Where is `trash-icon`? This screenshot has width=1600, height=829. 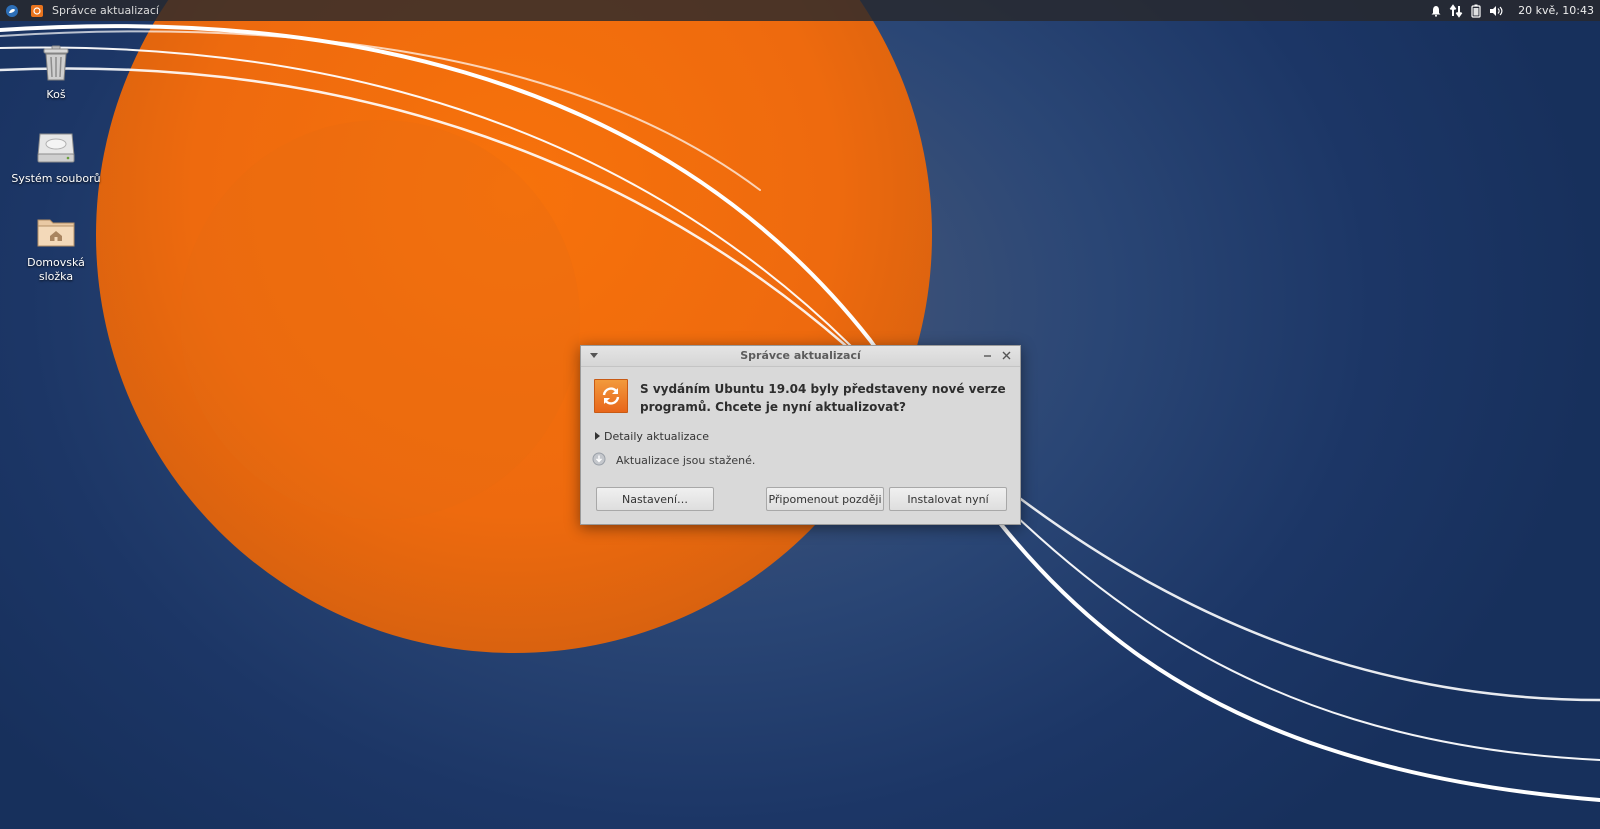 trash-icon is located at coordinates (56, 63).